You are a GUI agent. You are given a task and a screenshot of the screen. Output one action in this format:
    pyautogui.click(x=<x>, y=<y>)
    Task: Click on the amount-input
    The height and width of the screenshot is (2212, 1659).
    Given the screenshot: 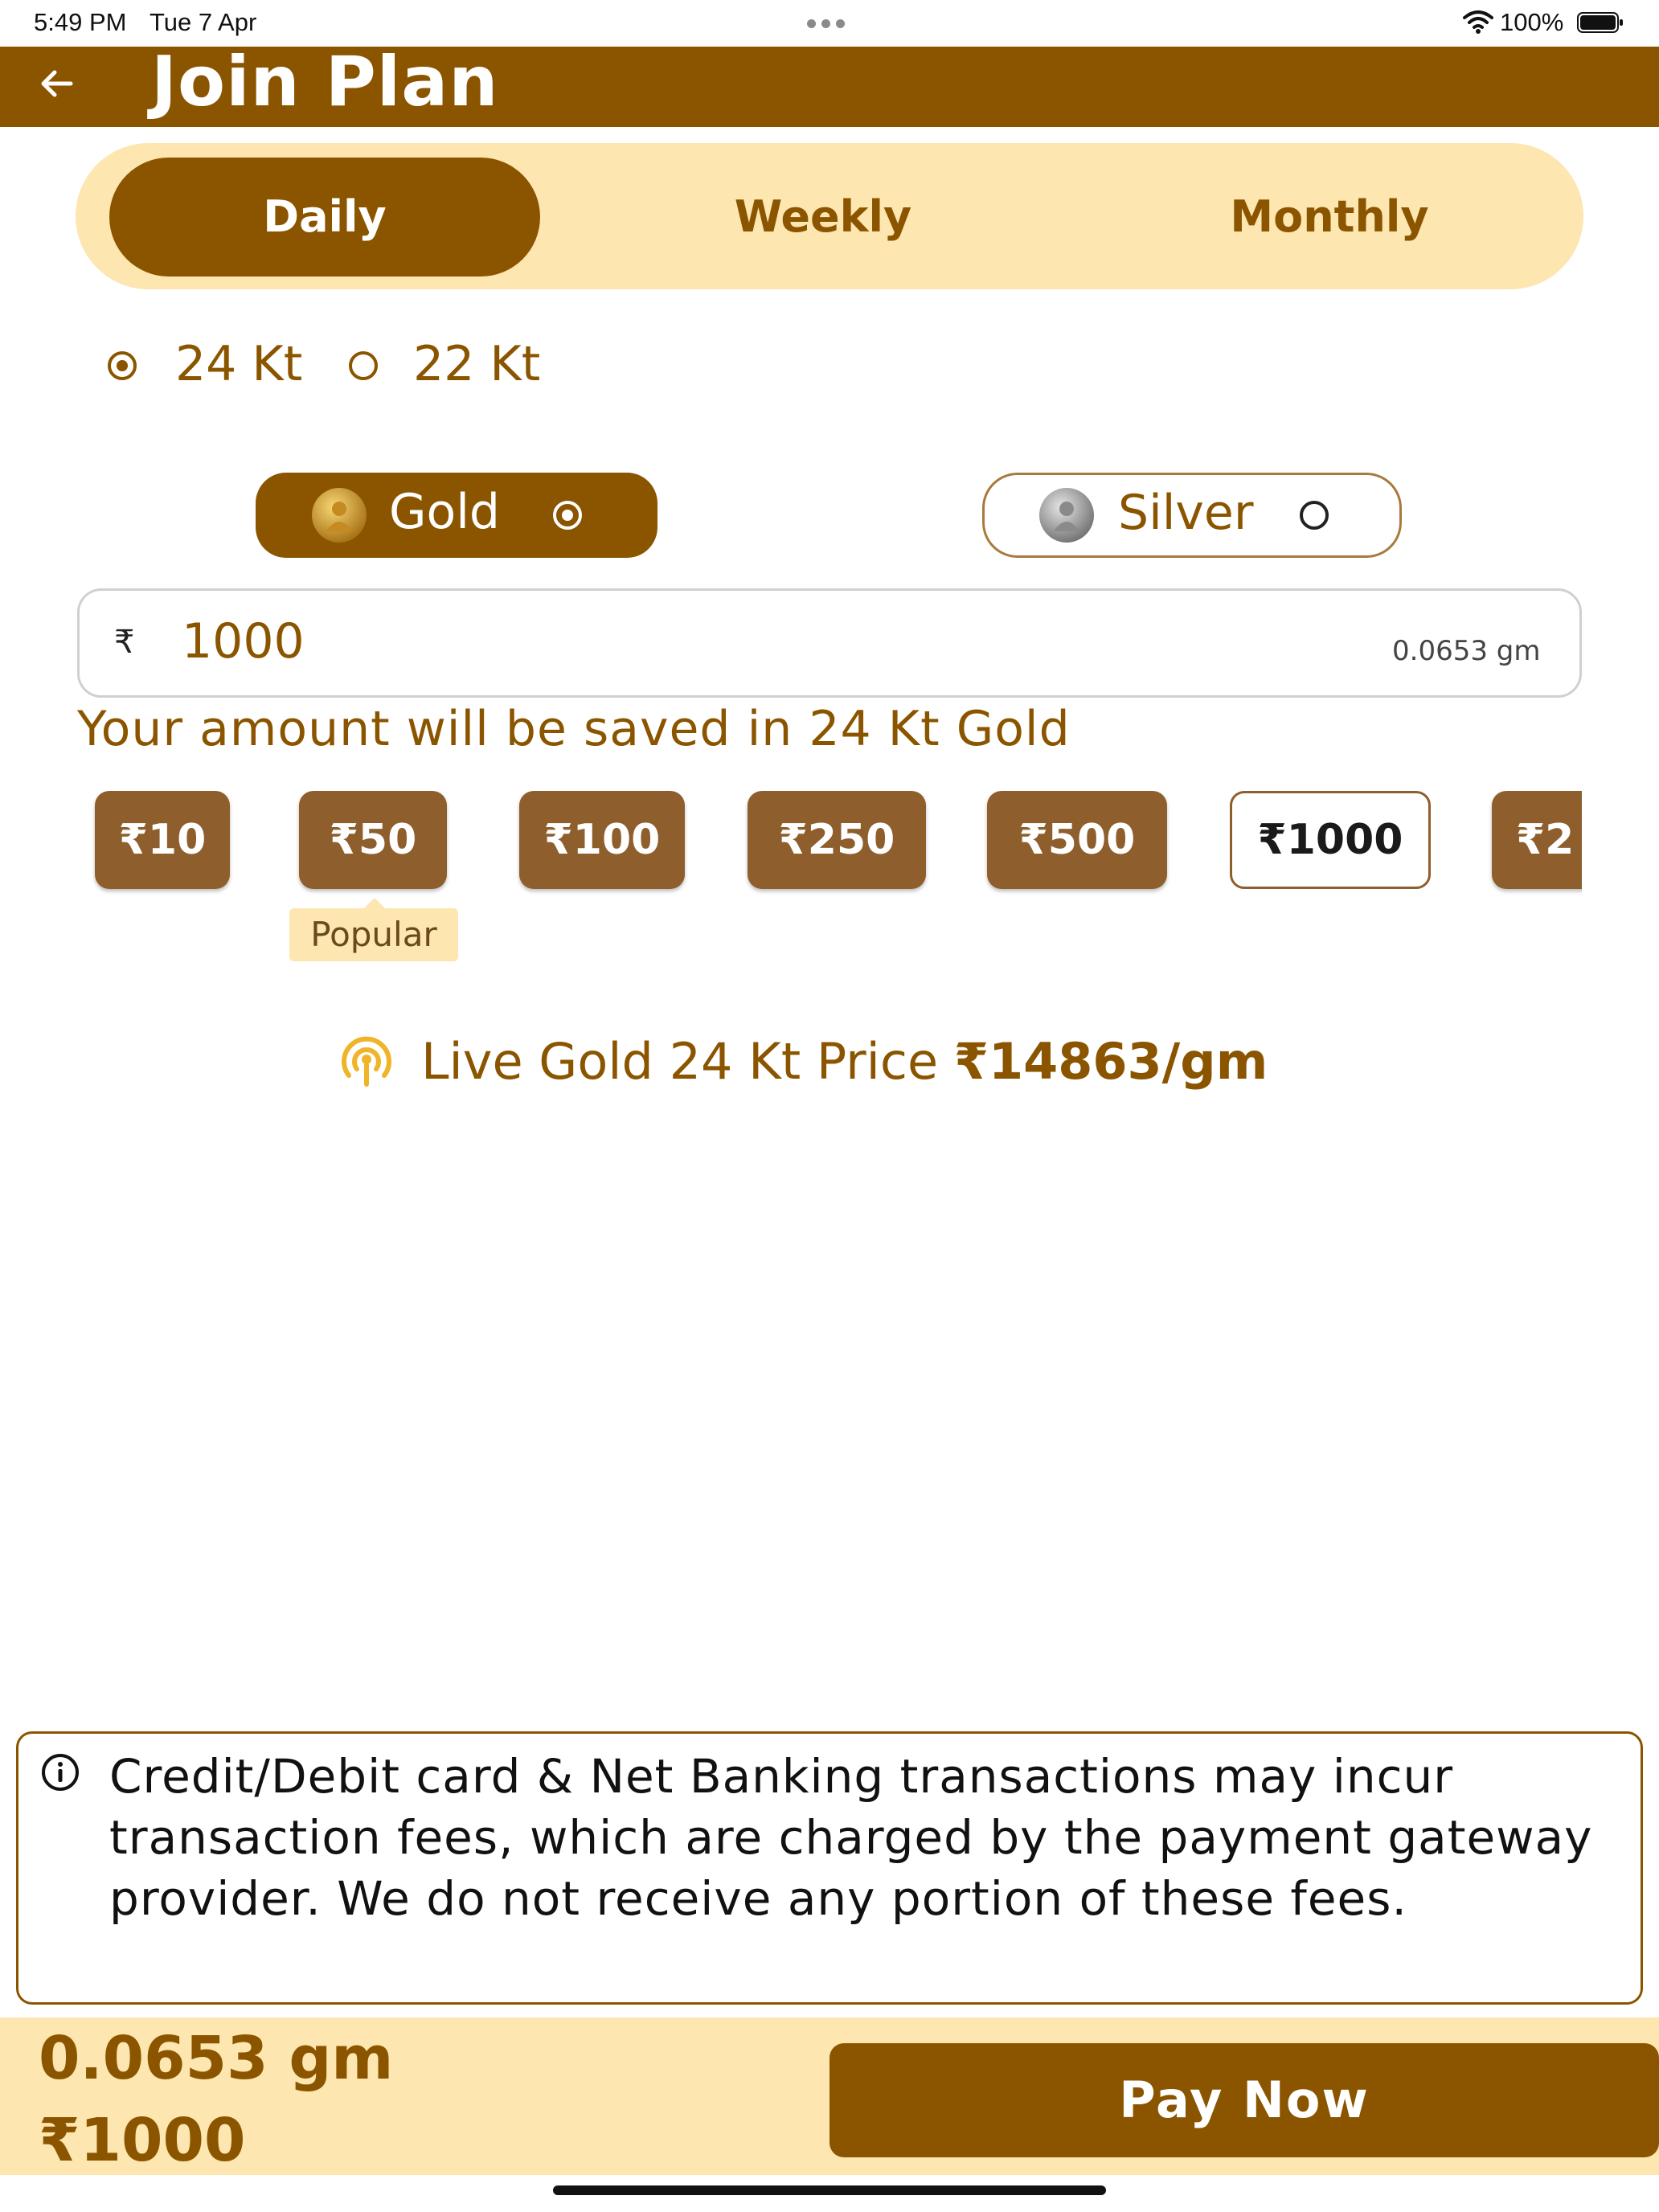 What is the action you would take?
    pyautogui.click(x=543, y=641)
    